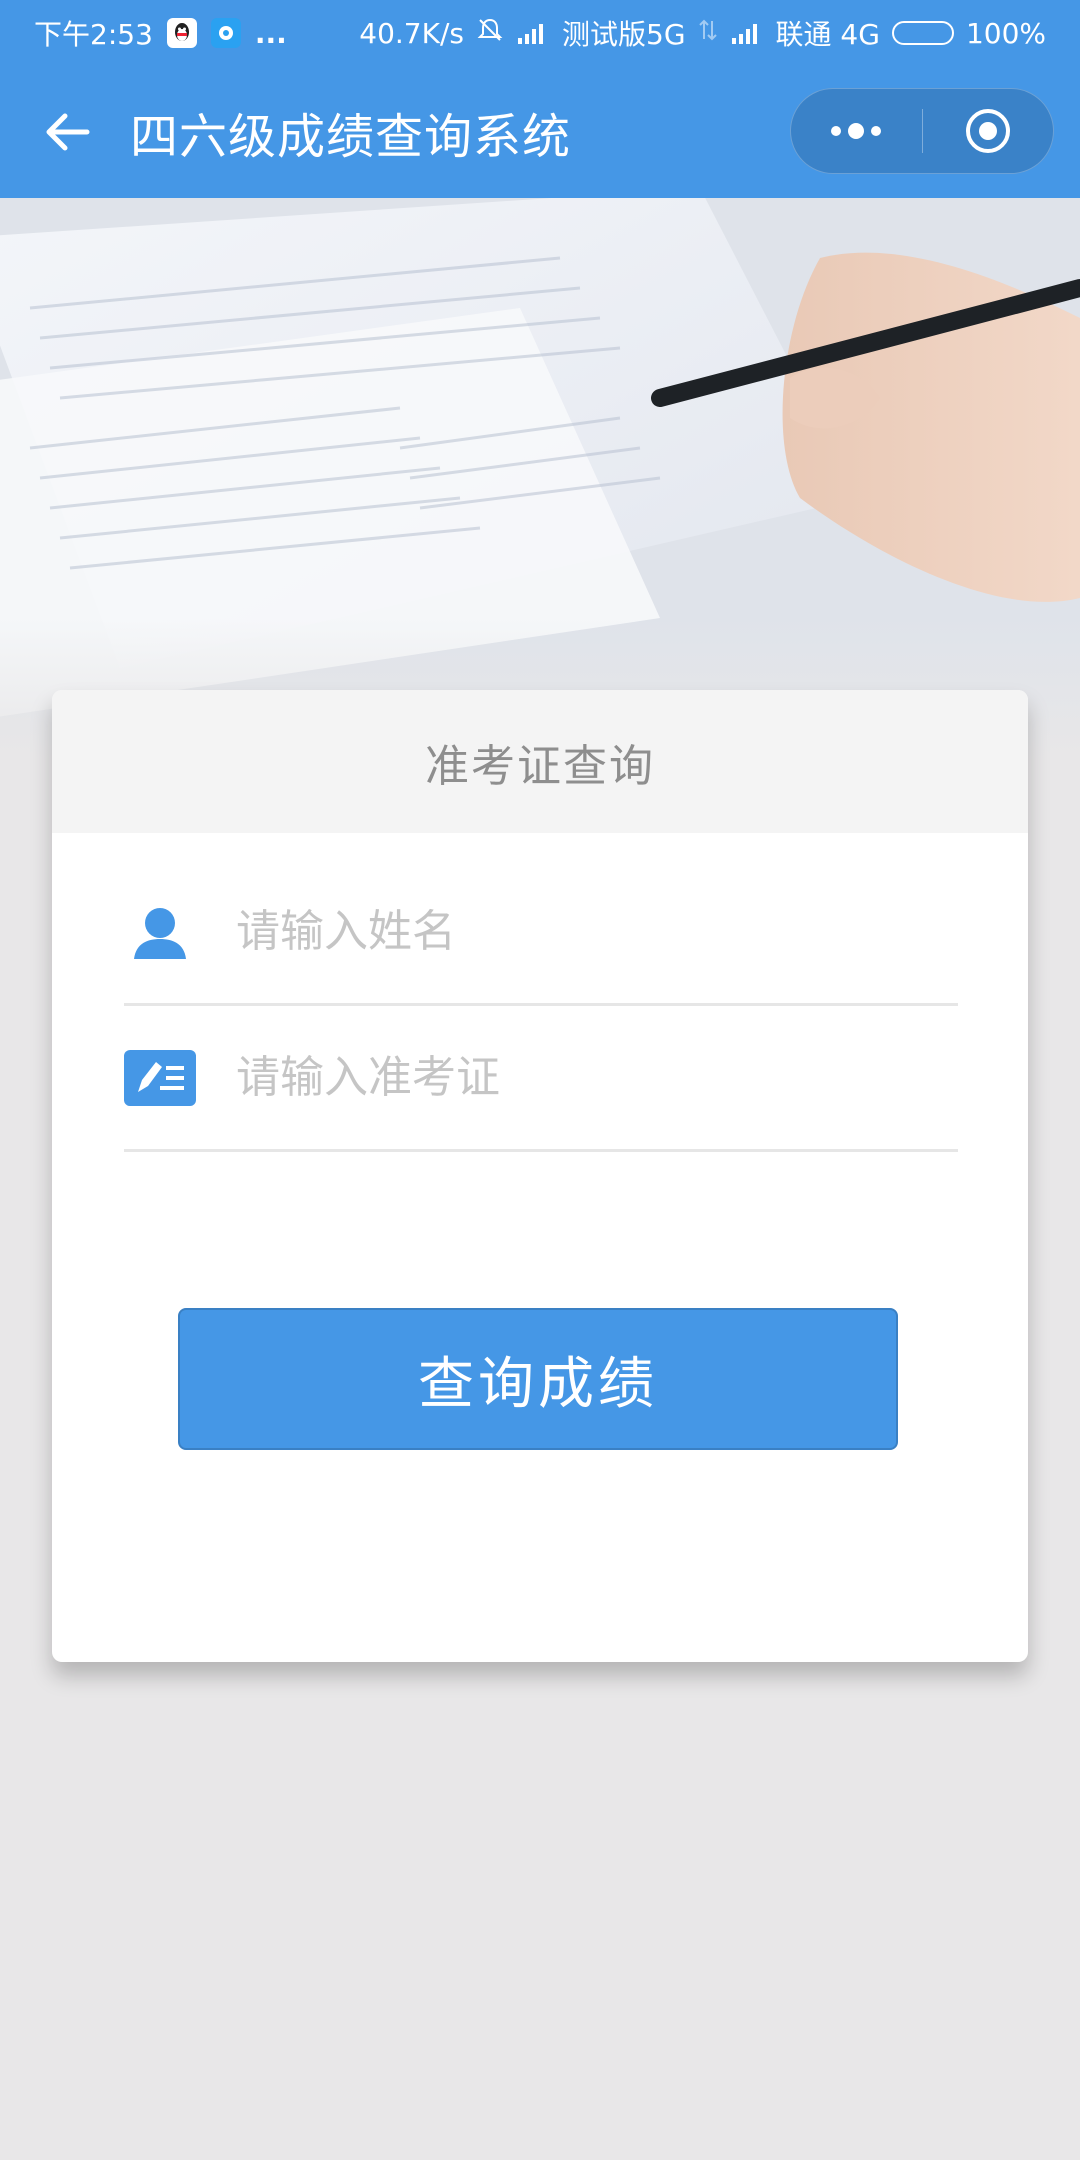 This screenshot has width=1080, height=2160. What do you see at coordinates (93, 34) in the screenshot?
I see `status-time: 下午2:53` at bounding box center [93, 34].